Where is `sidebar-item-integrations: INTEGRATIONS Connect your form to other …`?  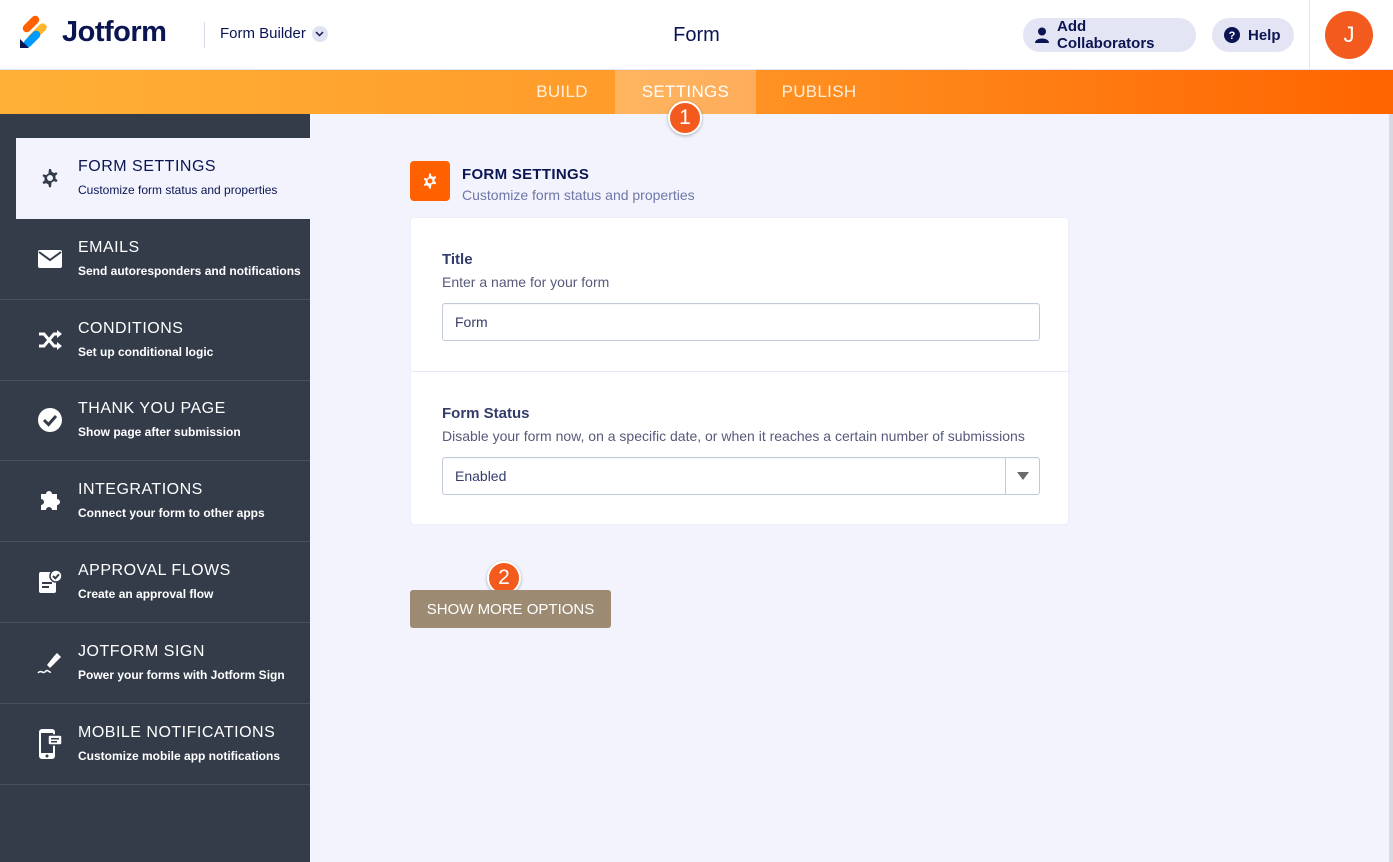 sidebar-item-integrations: INTEGRATIONS Connect your form to other … is located at coordinates (155, 501).